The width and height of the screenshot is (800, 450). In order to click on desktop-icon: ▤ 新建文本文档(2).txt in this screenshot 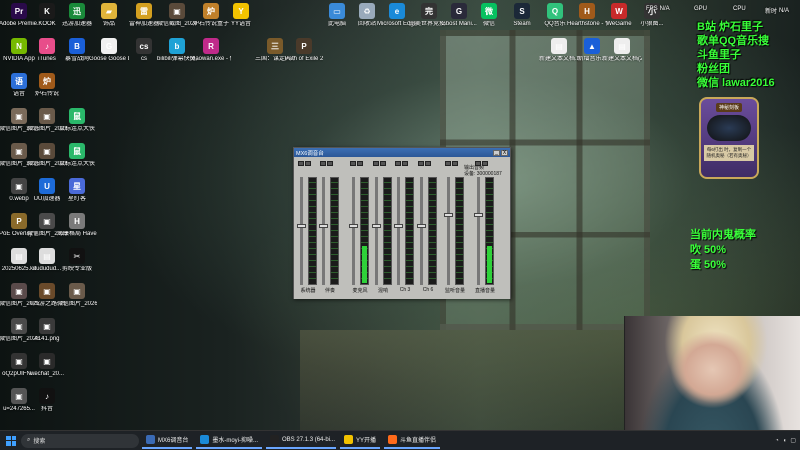, I will do `click(622, 56)`.